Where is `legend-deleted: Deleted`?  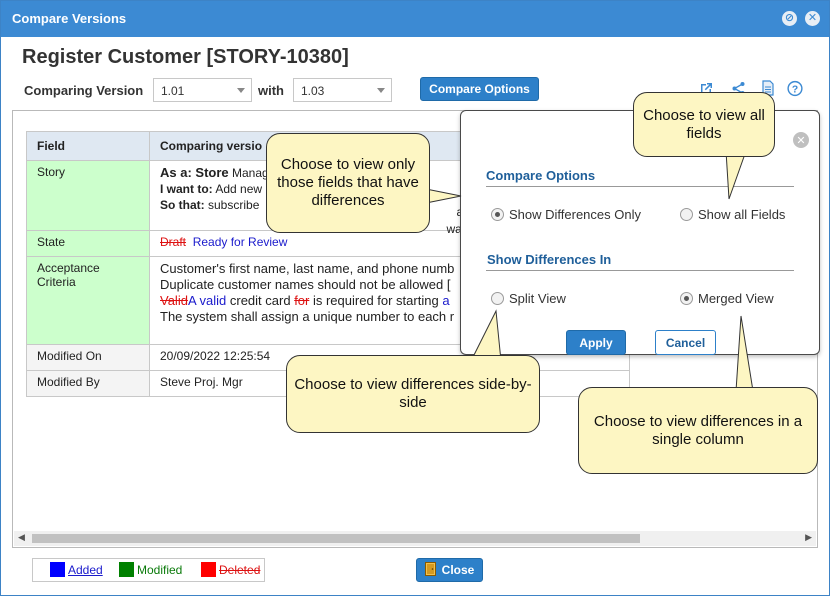 legend-deleted: Deleted is located at coordinates (230, 569).